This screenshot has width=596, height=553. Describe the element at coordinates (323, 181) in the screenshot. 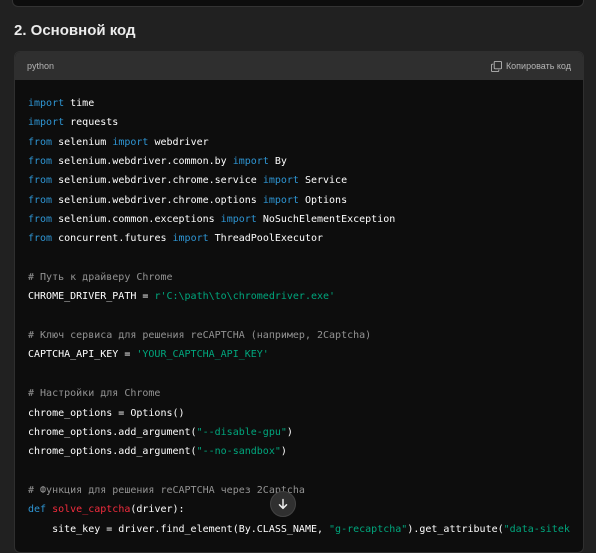

I see `code-token: Service` at that location.